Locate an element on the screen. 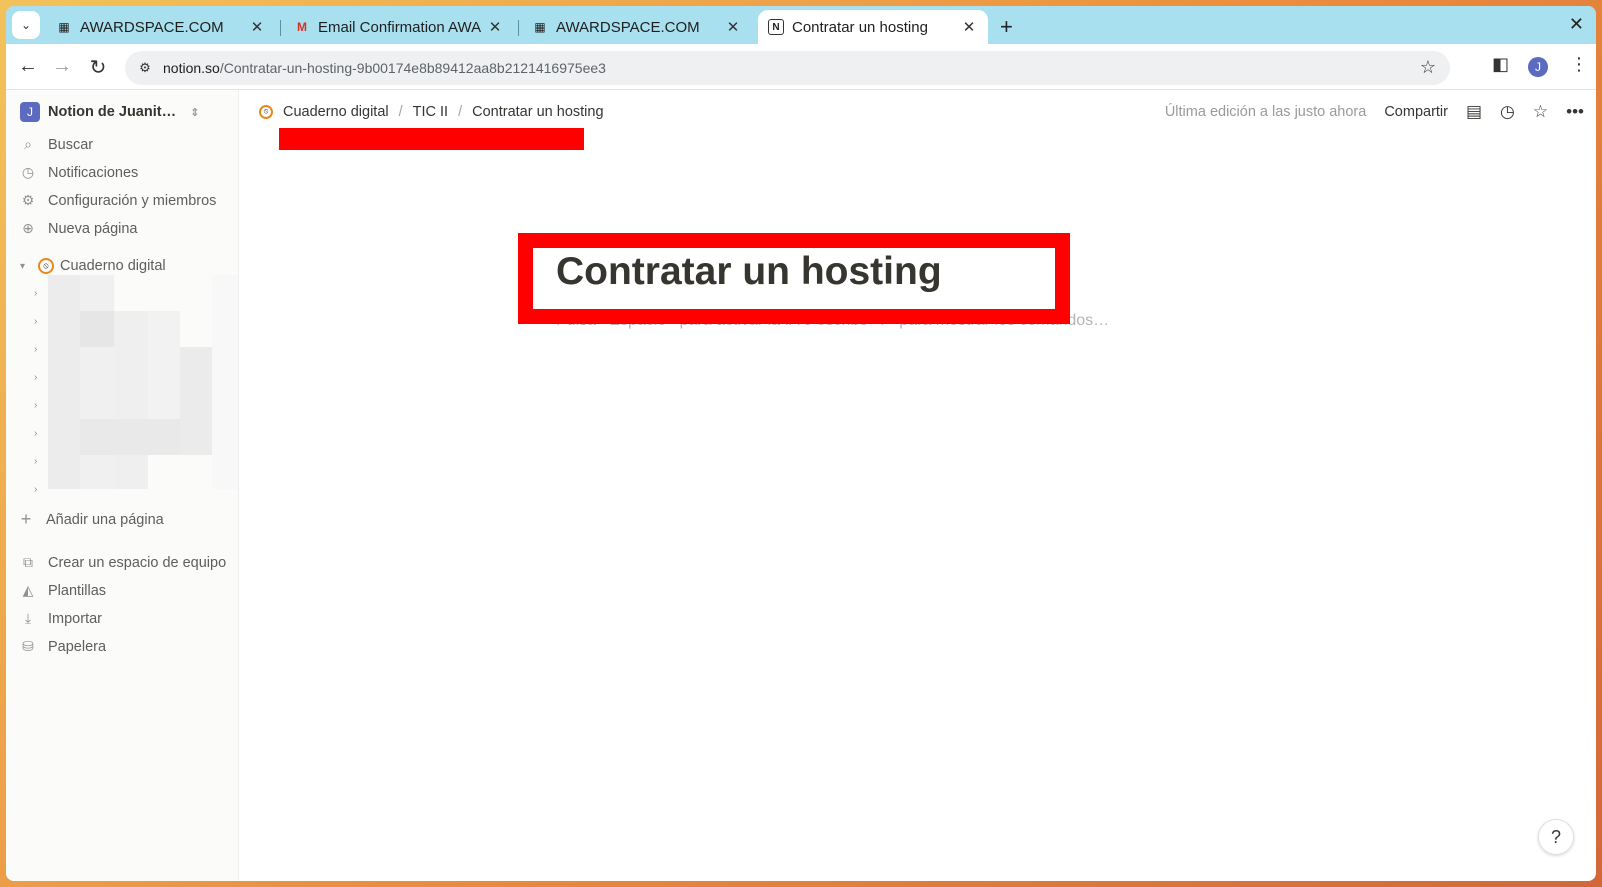 This screenshot has width=1602, height=887. search-icon: ⌕ is located at coordinates (28, 144).